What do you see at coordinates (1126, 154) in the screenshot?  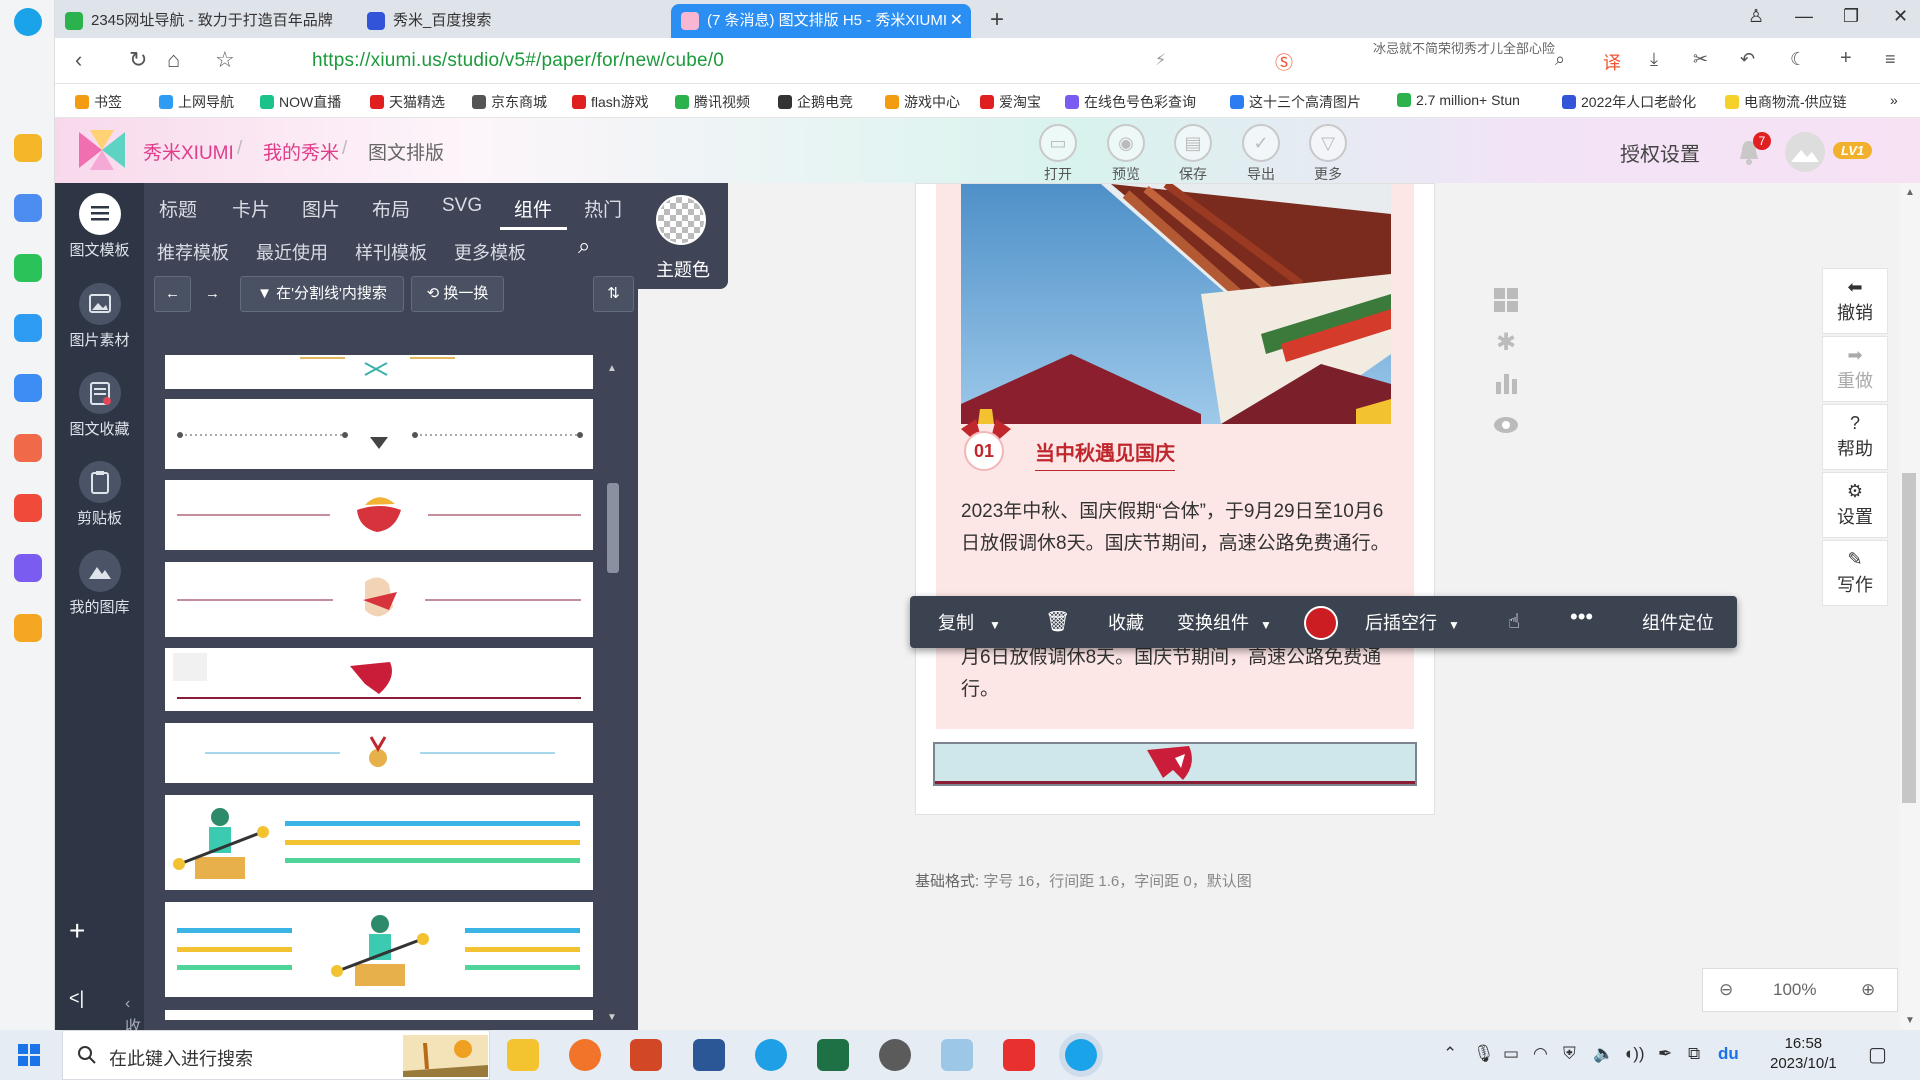 I see `preview-button: ◉ 预览` at bounding box center [1126, 154].